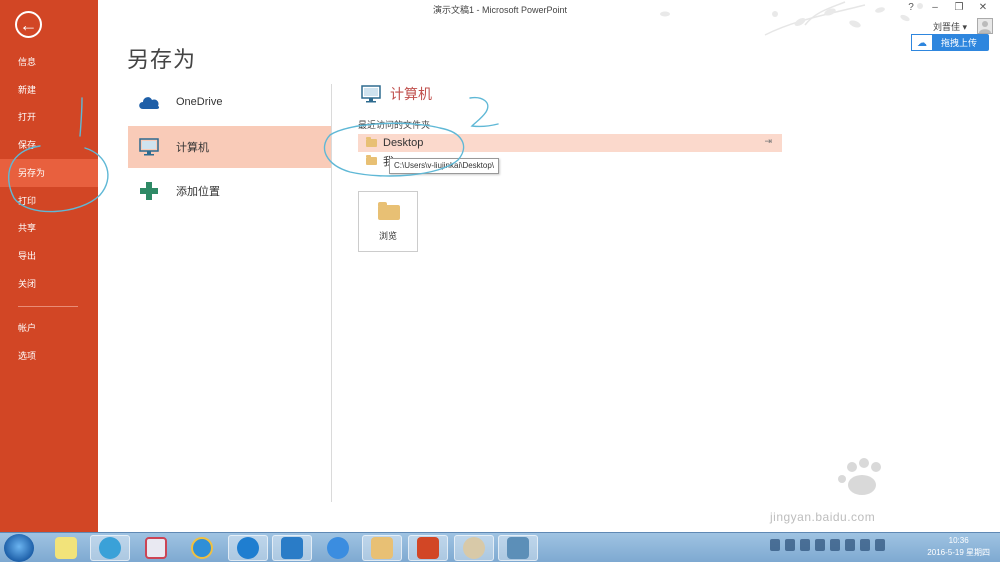 The height and width of the screenshot is (562, 1000). I want to click on baidu-cloud-icon, so click(338, 548).